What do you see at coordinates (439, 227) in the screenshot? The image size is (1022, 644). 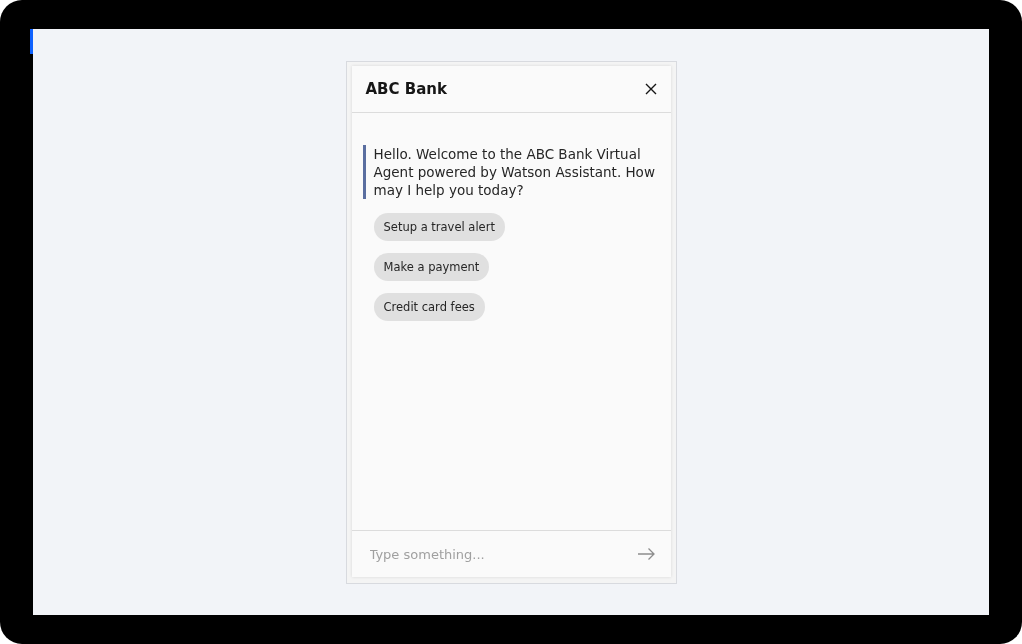 I see `option-button: Setup a travel alert` at bounding box center [439, 227].